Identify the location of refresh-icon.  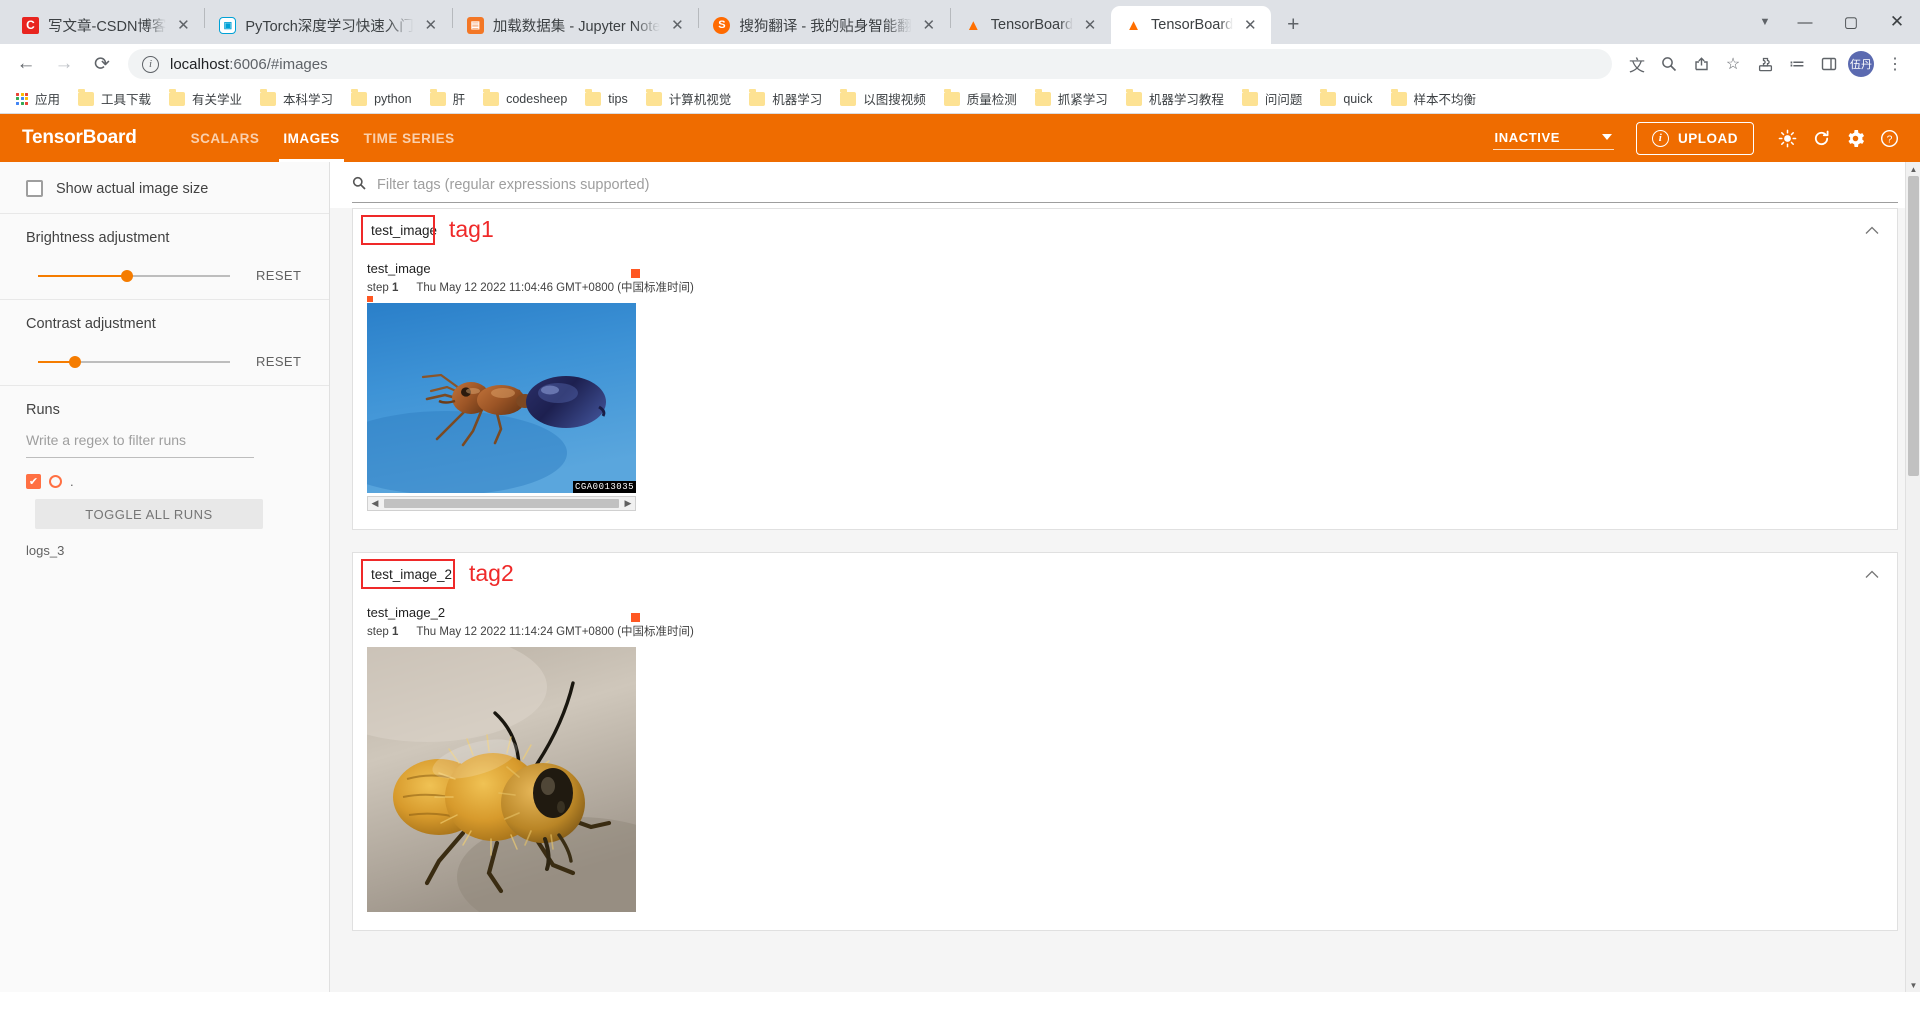
(1821, 138).